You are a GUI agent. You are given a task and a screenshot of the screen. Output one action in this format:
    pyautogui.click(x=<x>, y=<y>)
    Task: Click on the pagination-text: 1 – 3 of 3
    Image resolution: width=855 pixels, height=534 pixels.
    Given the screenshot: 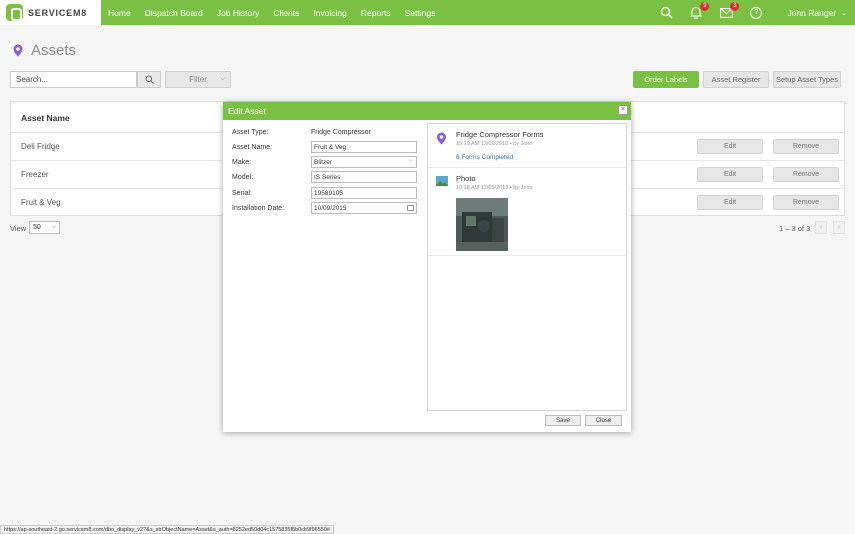 What is the action you would take?
    pyautogui.click(x=795, y=228)
    